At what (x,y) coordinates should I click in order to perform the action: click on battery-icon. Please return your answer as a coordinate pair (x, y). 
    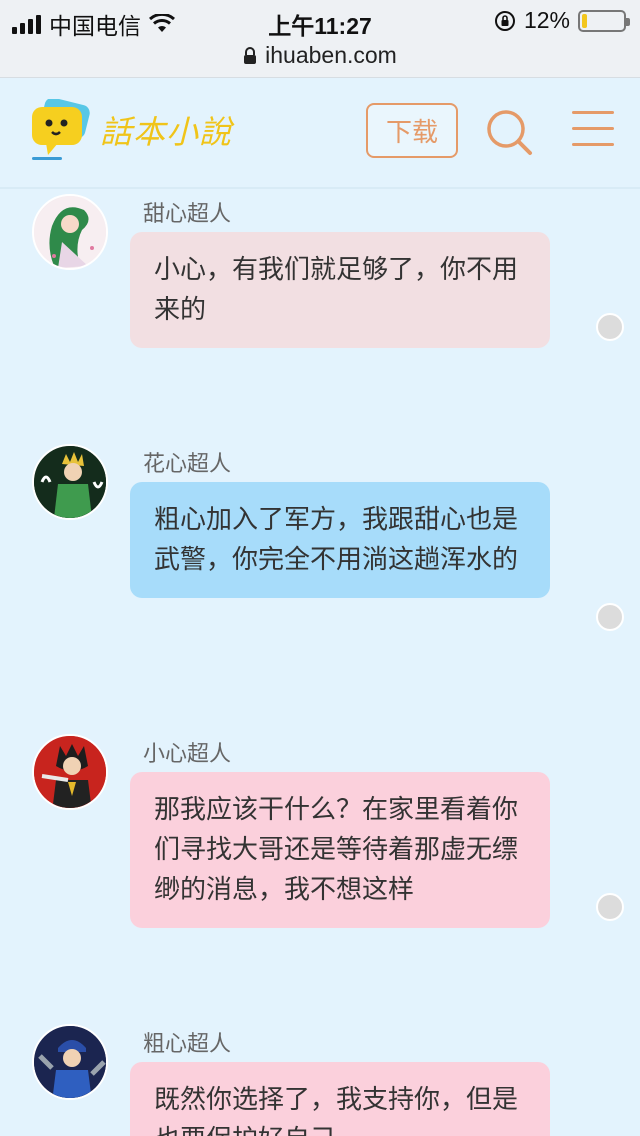
    Looking at the image, I should click on (604, 20).